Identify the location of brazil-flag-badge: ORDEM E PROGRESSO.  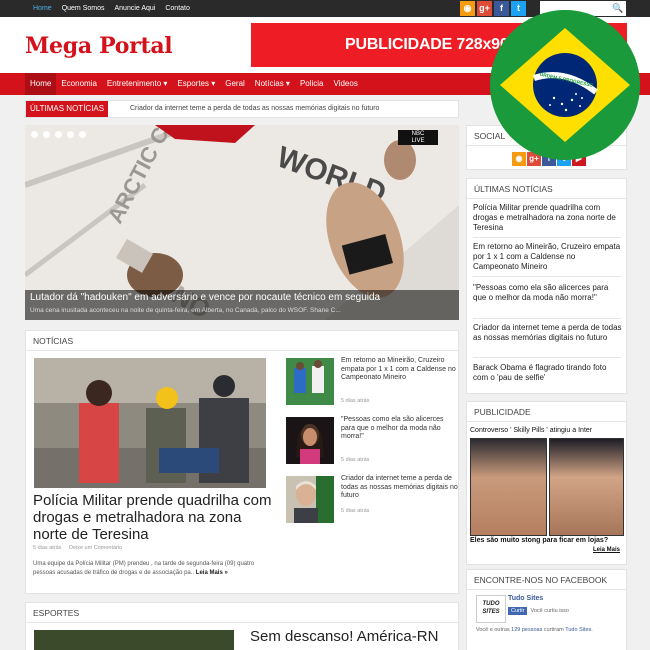
(565, 85).